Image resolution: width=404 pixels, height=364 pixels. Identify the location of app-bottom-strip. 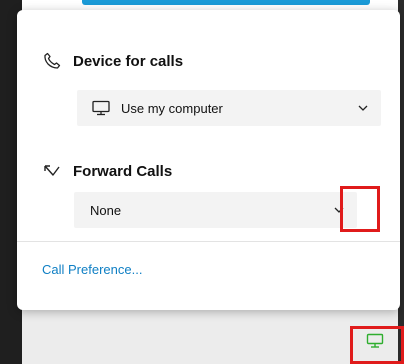
(213, 337).